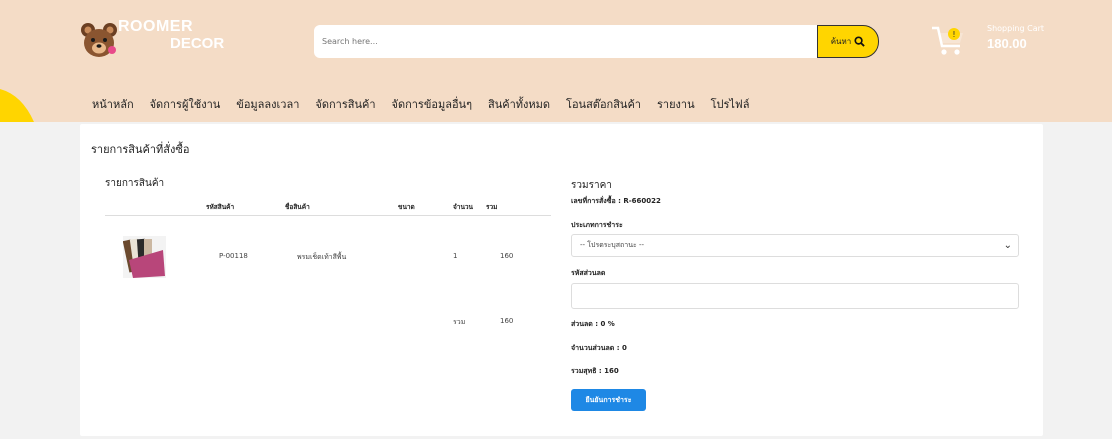 Image resolution: width=1112 pixels, height=439 pixels. Describe the element at coordinates (492, 207) in the screenshot. I see `header-total: รวม` at that location.